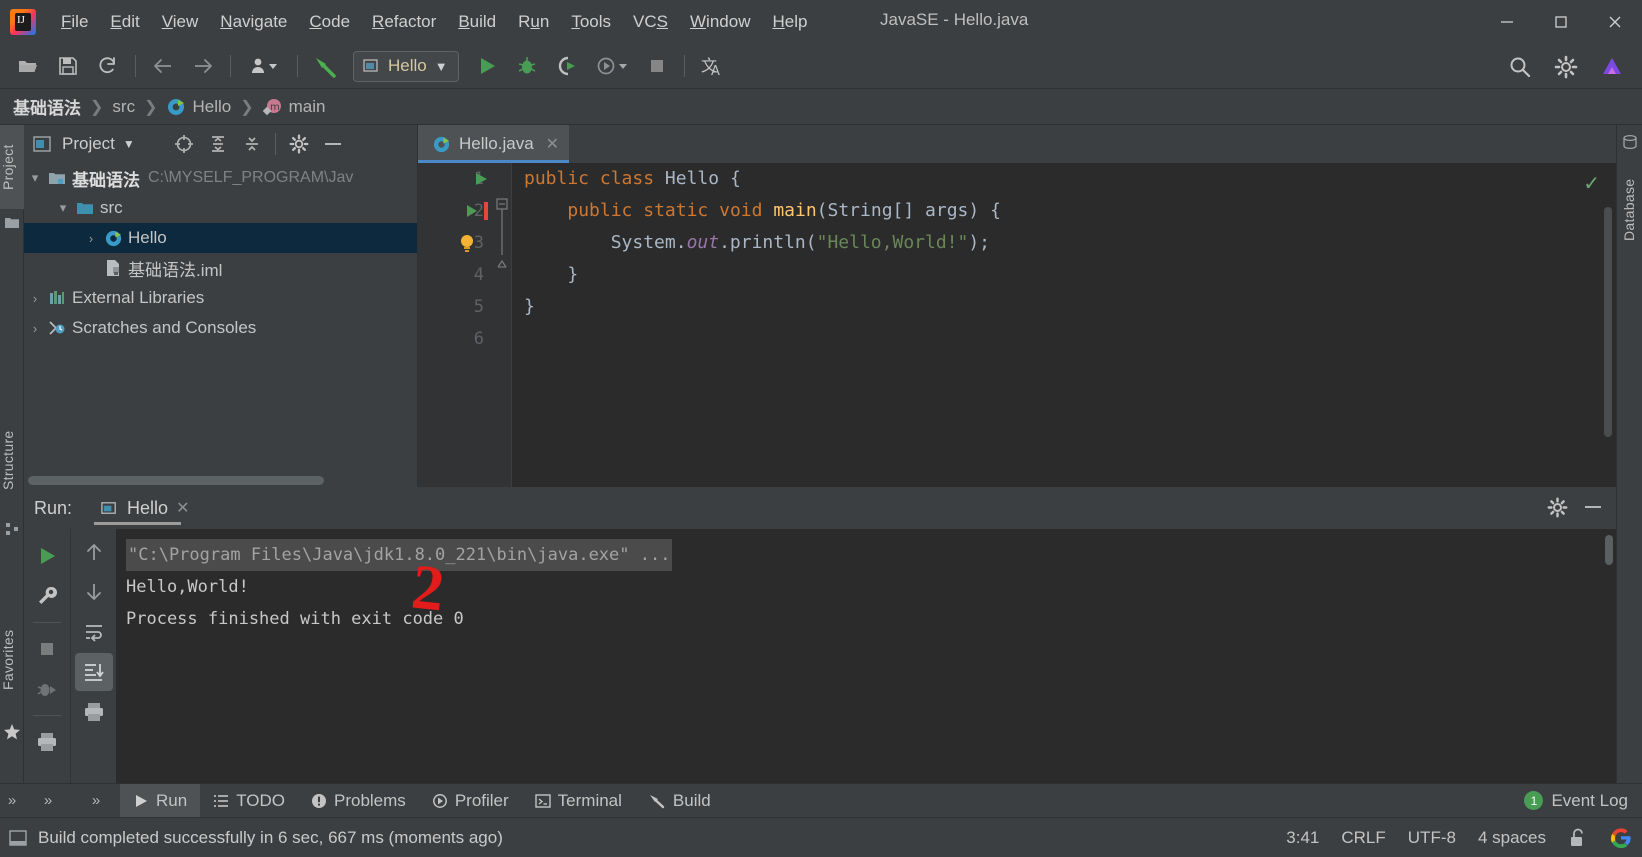 This screenshot has height=857, width=1642. Describe the element at coordinates (578, 801) in the screenshot. I see `bottom-tab-terminal: Terminal` at that location.